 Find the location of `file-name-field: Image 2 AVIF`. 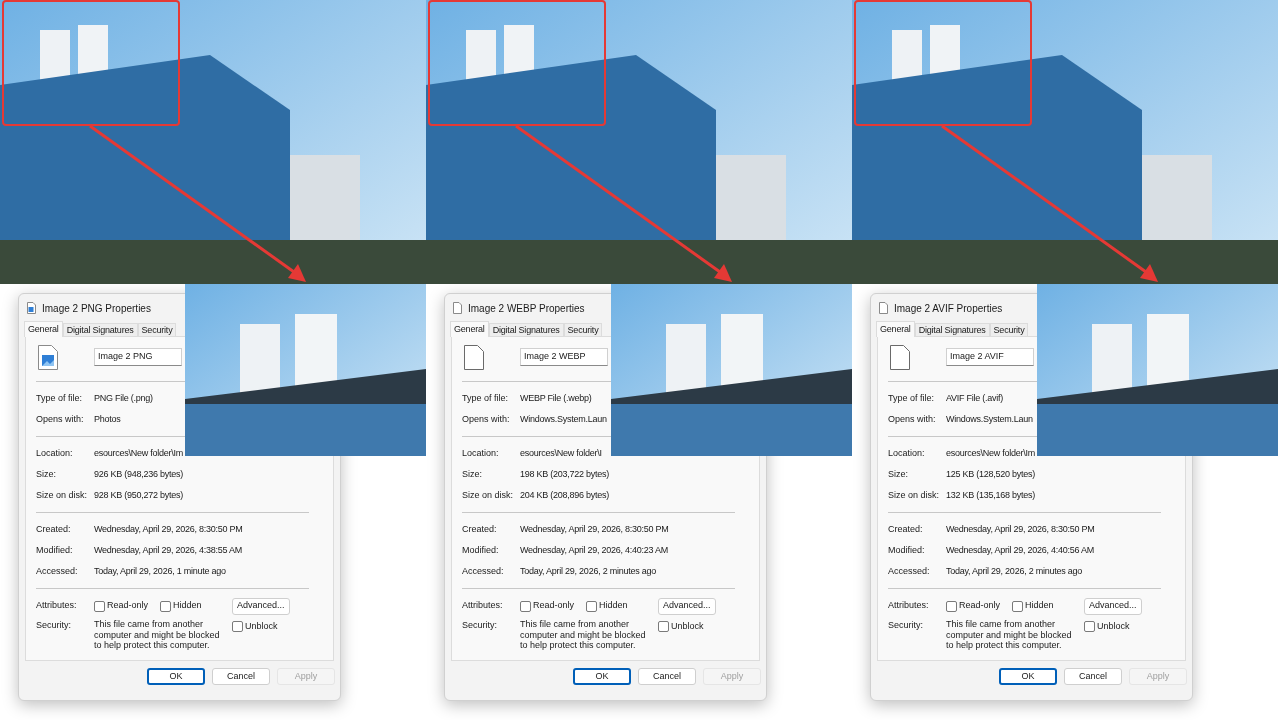

file-name-field: Image 2 AVIF is located at coordinates (990, 357).